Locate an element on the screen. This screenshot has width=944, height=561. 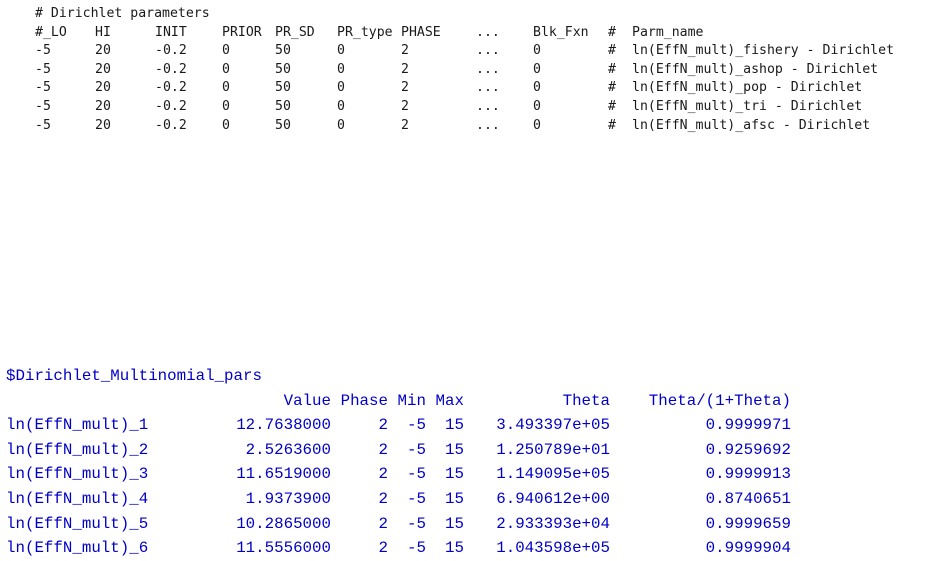
table-cell: 11.5556000 is located at coordinates (283, 548).